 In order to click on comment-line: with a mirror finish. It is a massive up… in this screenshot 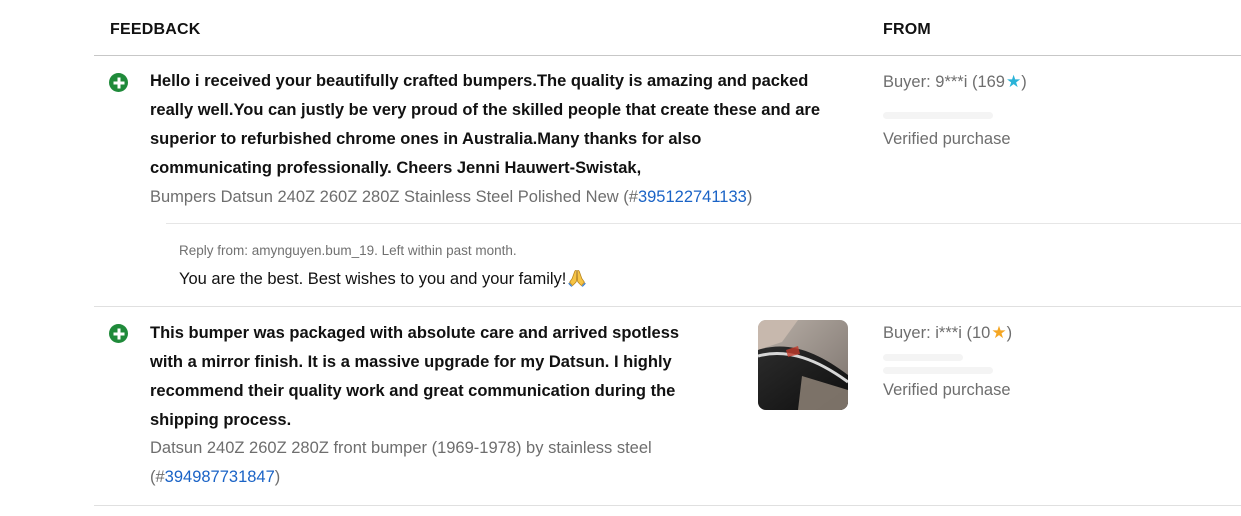, I will do `click(411, 362)`.